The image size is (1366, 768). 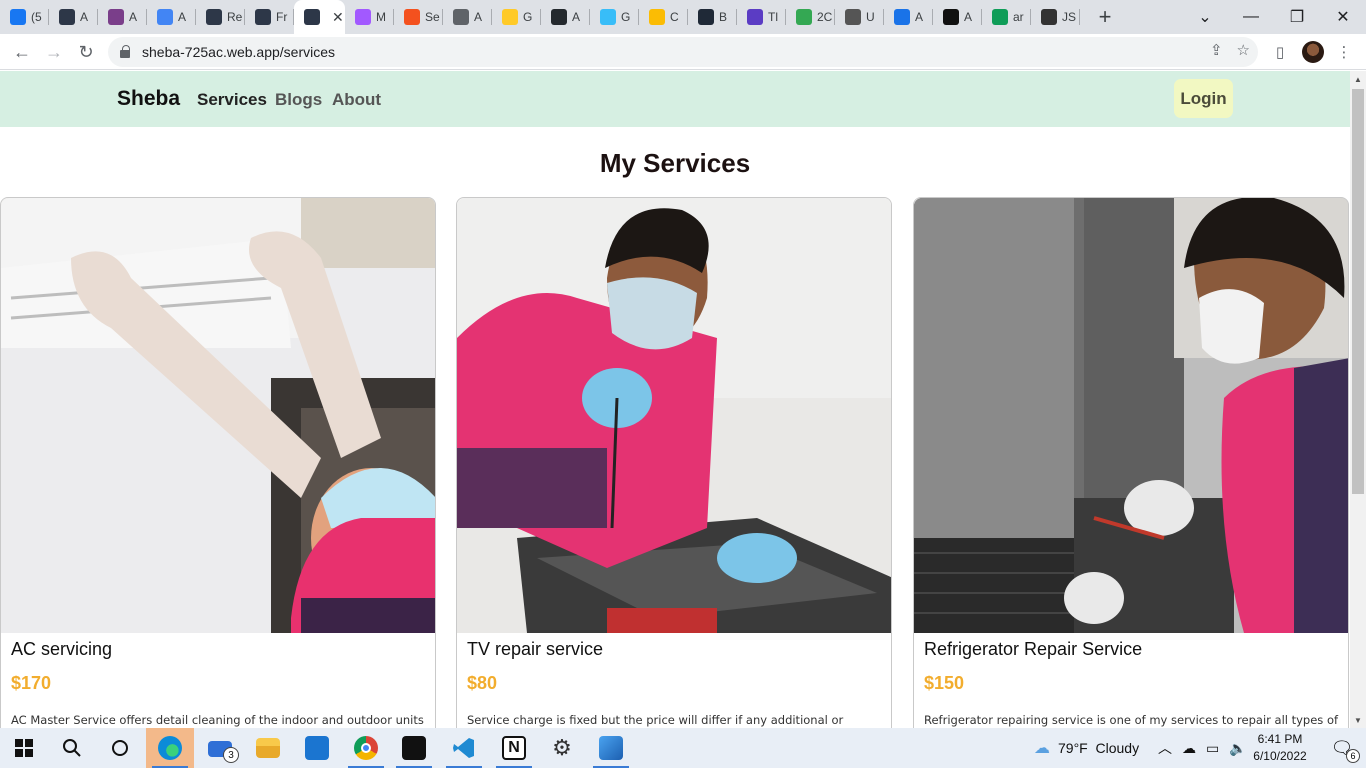 I want to click on browser-tab: M, so click(x=369, y=17).